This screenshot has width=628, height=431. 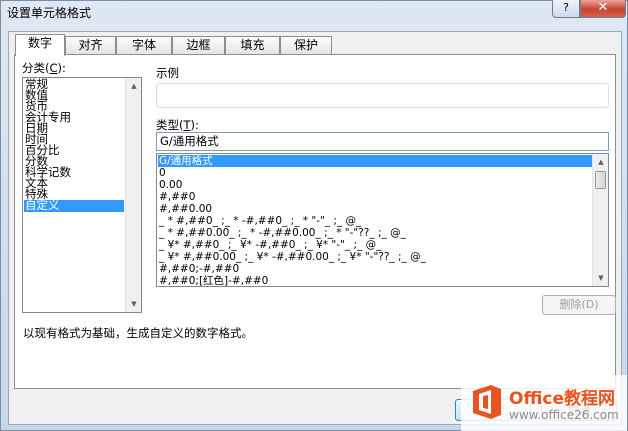 What do you see at coordinates (44, 68) in the screenshot?
I see `category-label: 分类(C):` at bounding box center [44, 68].